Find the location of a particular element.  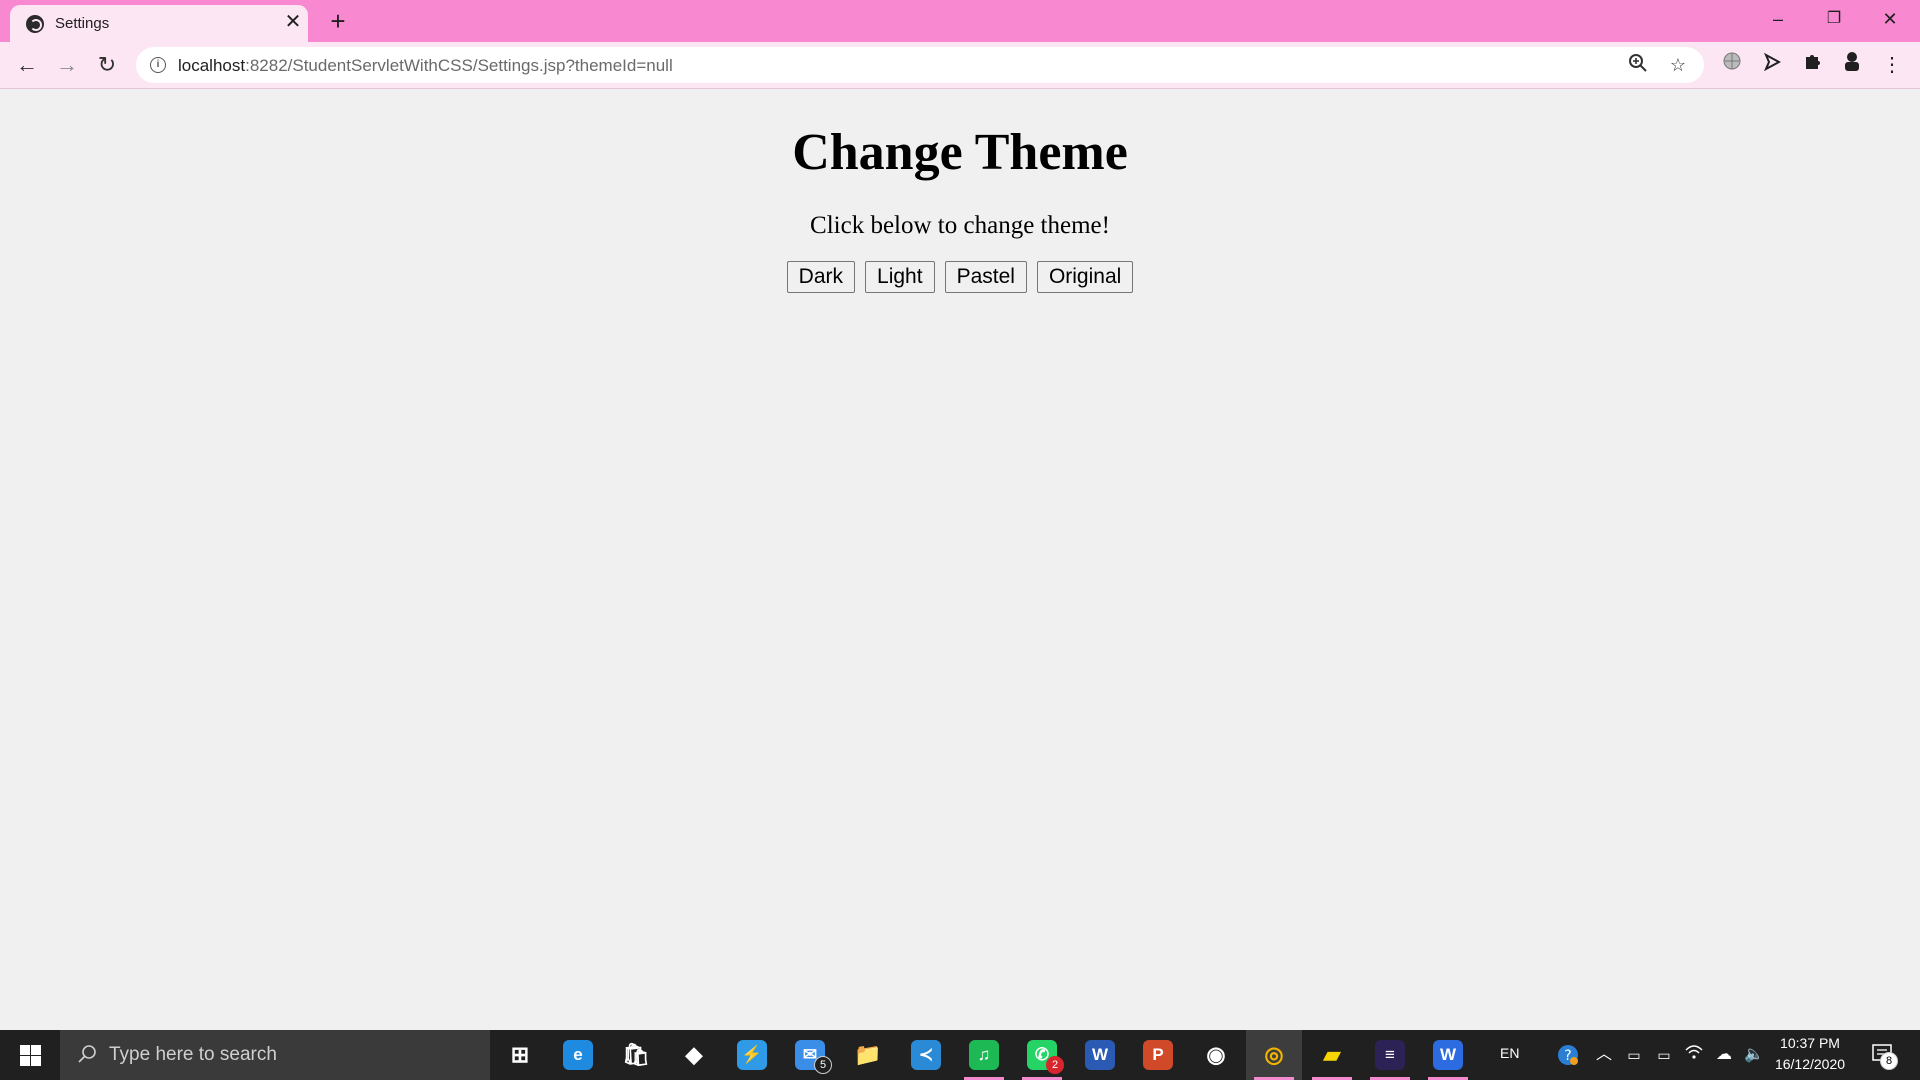

taskbar-app-dropbox: ◆ is located at coordinates (694, 1055).